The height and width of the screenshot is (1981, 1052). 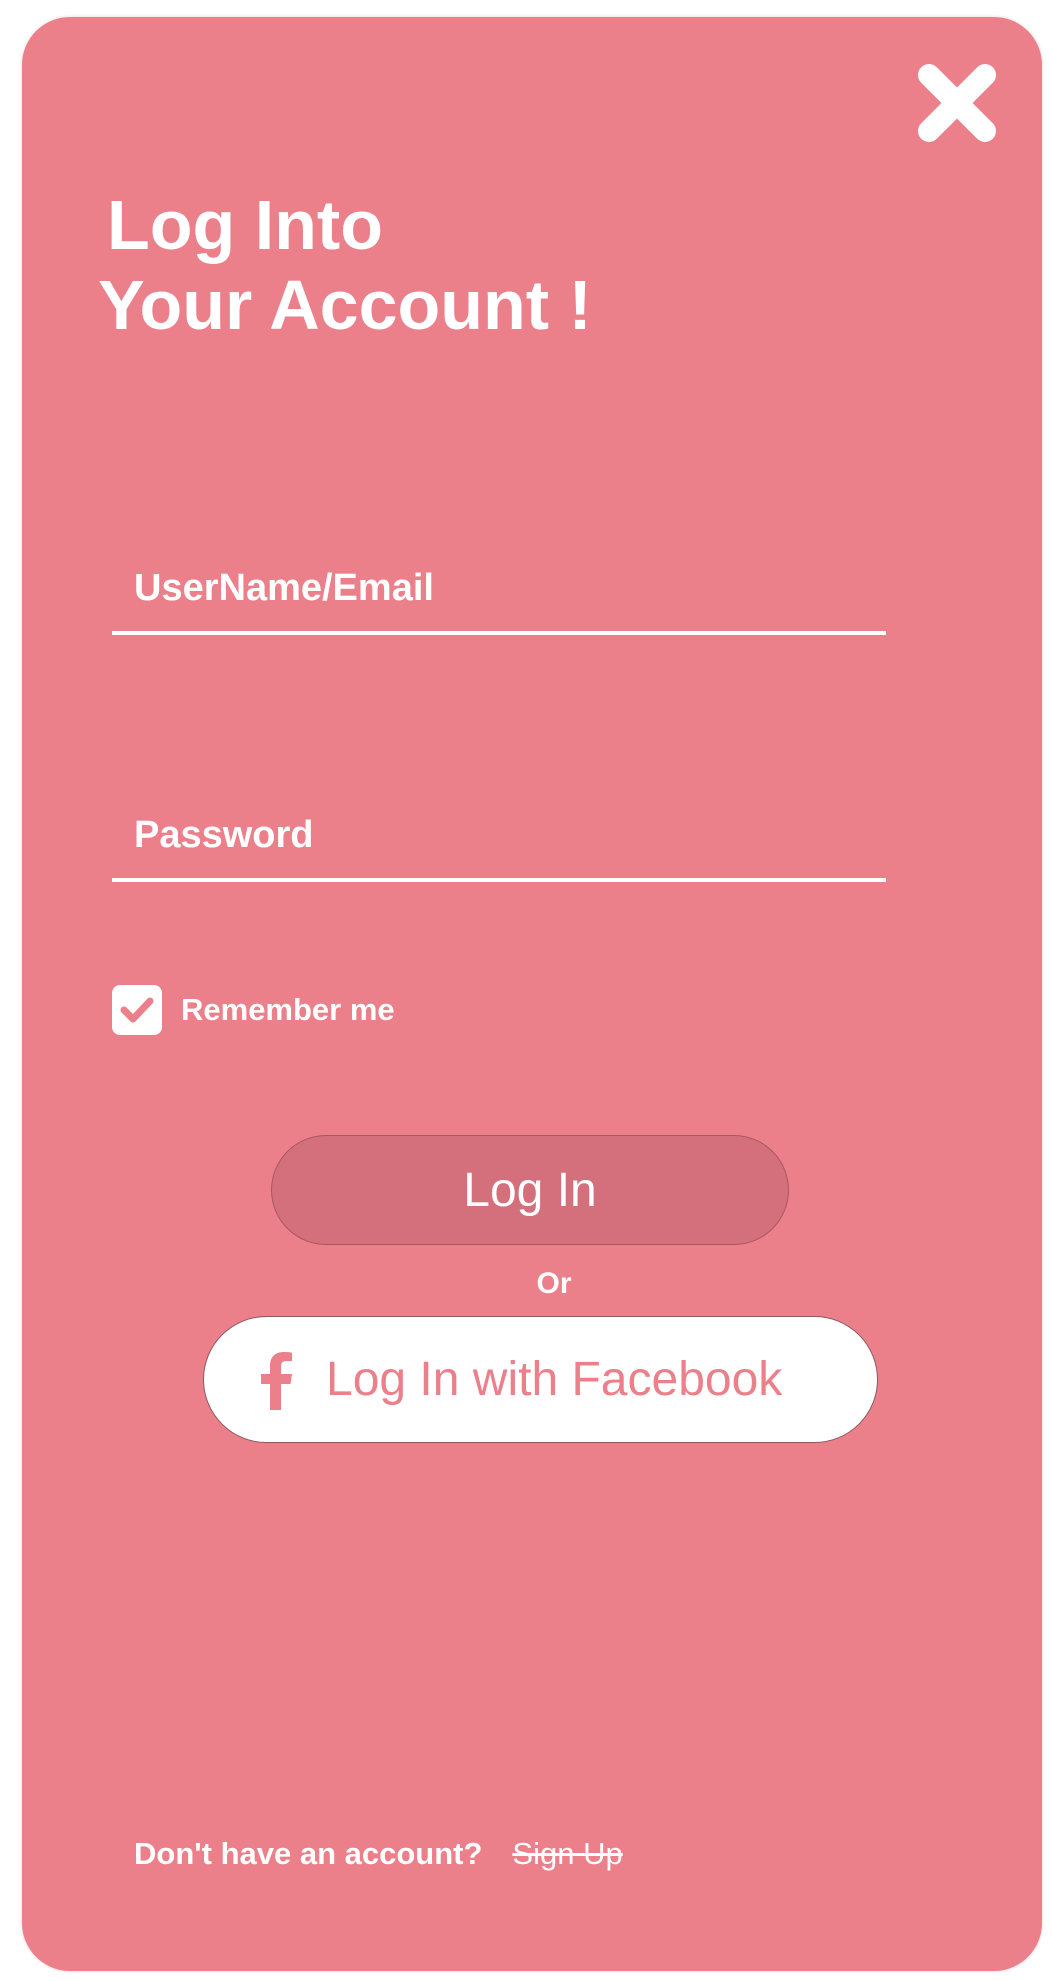 What do you see at coordinates (345, 305) in the screenshot?
I see `title-line-2: Your Account !` at bounding box center [345, 305].